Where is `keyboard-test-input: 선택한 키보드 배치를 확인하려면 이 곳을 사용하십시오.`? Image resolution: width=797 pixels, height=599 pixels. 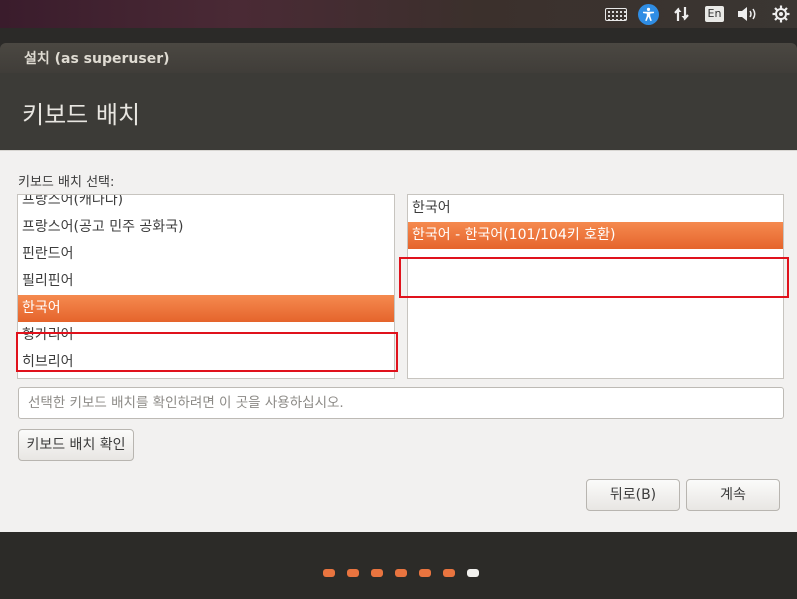
keyboard-test-input: 선택한 키보드 배치를 확인하려면 이 곳을 사용하십시오. is located at coordinates (401, 403).